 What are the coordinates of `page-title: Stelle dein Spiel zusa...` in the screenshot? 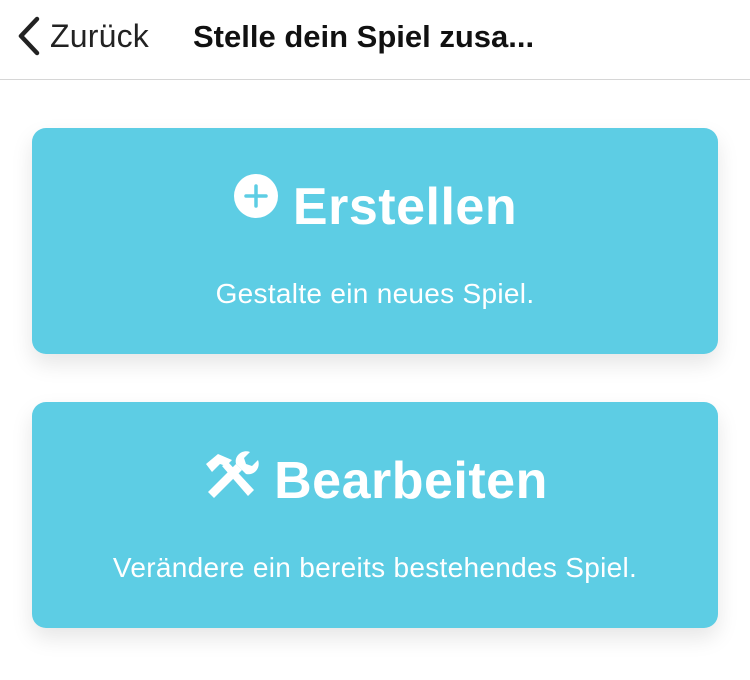 It's located at (364, 36).